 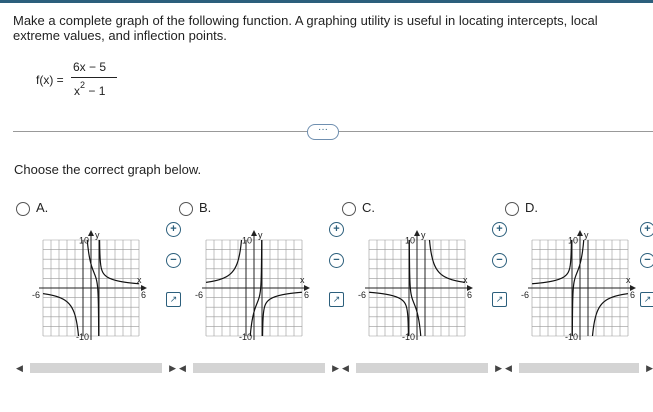 I want to click on function-denominator: x2 − 1, so click(x=90, y=89).